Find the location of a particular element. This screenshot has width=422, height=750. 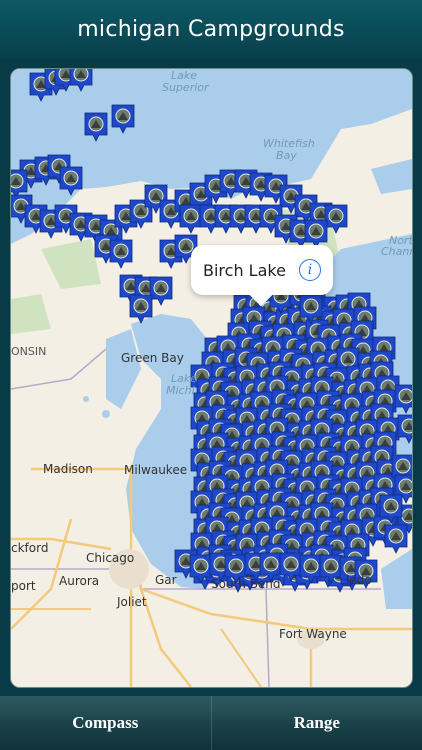

range-button: Range is located at coordinates (316, 723).